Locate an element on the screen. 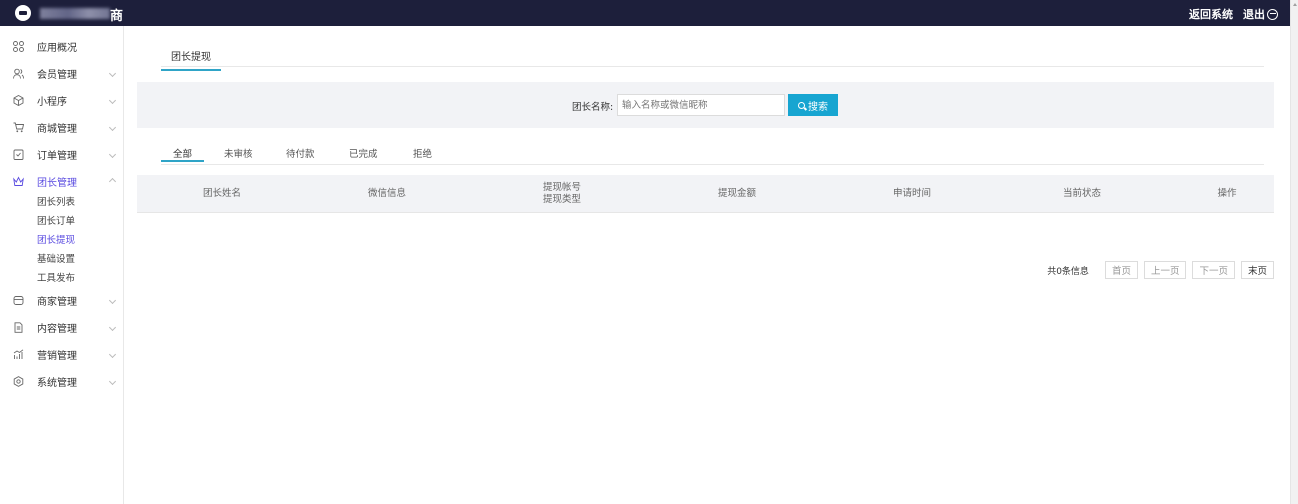 This screenshot has width=1298, height=504. sidebar-item-label: 会员管理 is located at coordinates (57, 75).